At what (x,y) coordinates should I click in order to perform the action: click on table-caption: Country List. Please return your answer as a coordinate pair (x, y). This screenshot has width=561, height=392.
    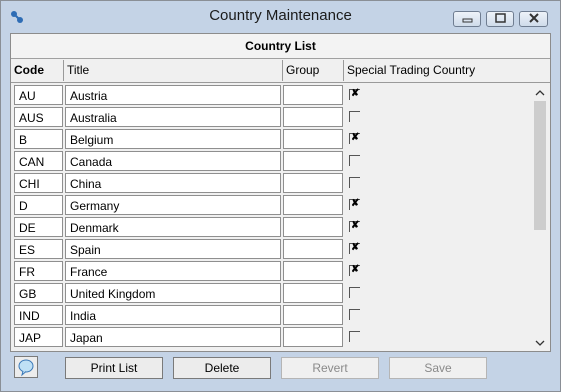
    Looking at the image, I should click on (280, 46).